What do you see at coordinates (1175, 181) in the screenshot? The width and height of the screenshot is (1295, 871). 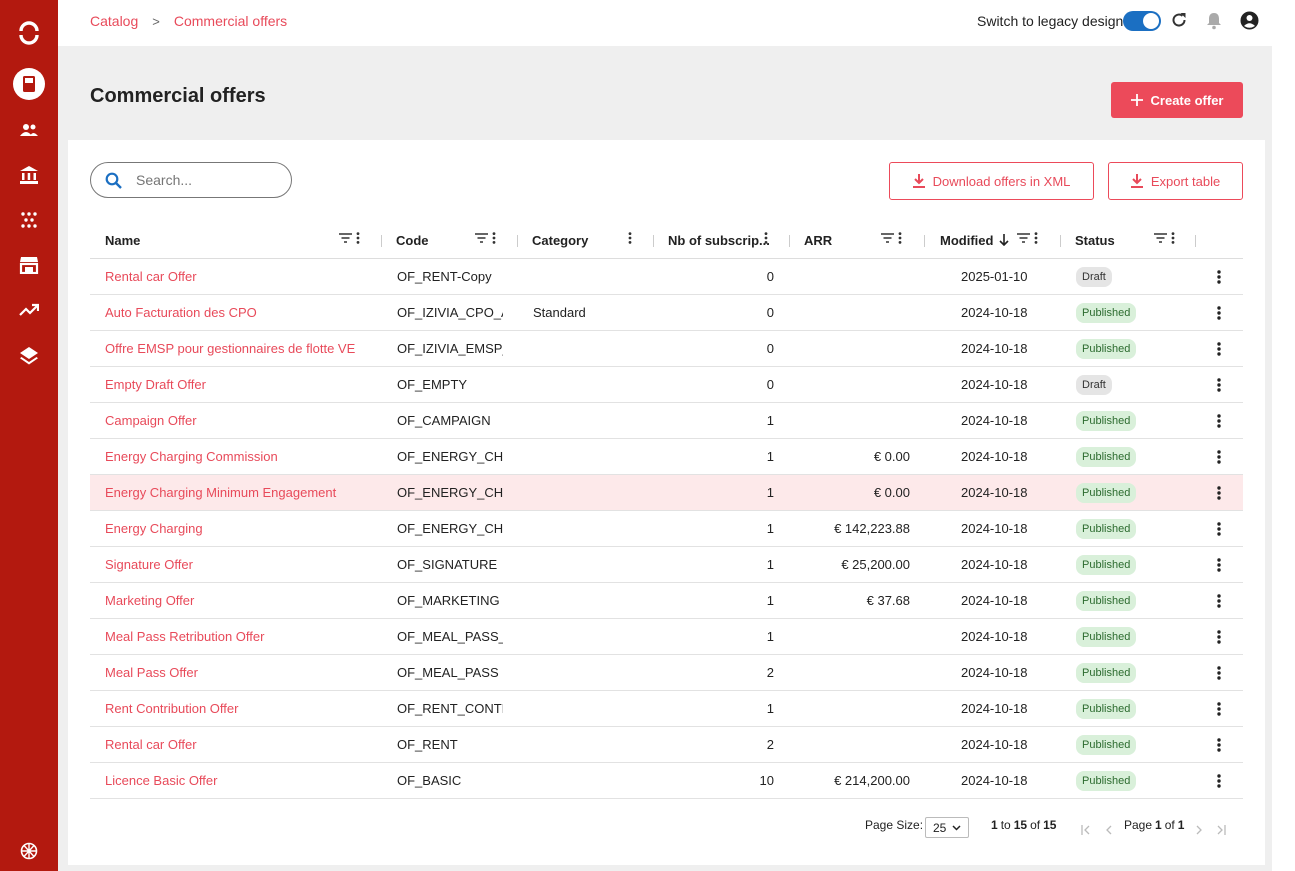 I see `export-table-button: Export table` at bounding box center [1175, 181].